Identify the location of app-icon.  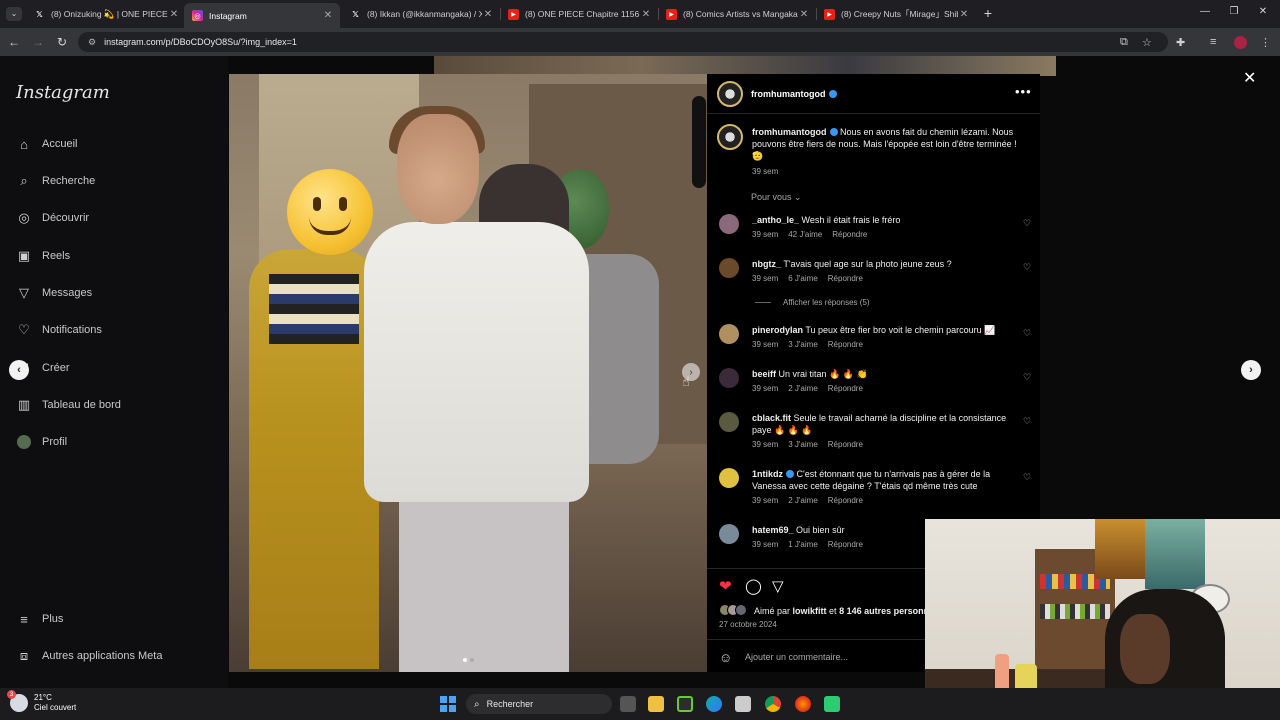
(832, 704).